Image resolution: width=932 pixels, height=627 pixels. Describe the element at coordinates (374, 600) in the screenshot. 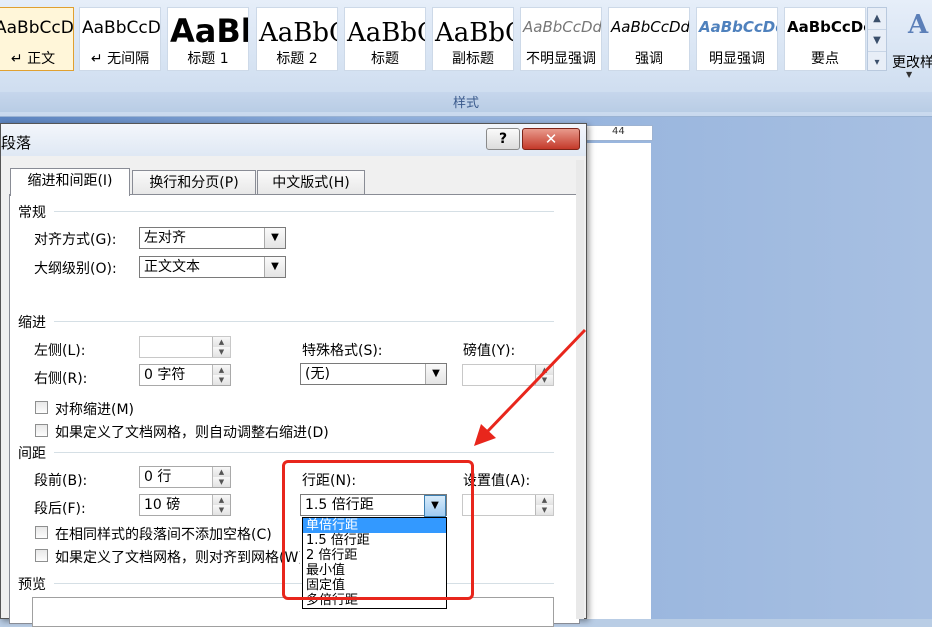

I see `line-spacing-option: 多倍行距` at that location.